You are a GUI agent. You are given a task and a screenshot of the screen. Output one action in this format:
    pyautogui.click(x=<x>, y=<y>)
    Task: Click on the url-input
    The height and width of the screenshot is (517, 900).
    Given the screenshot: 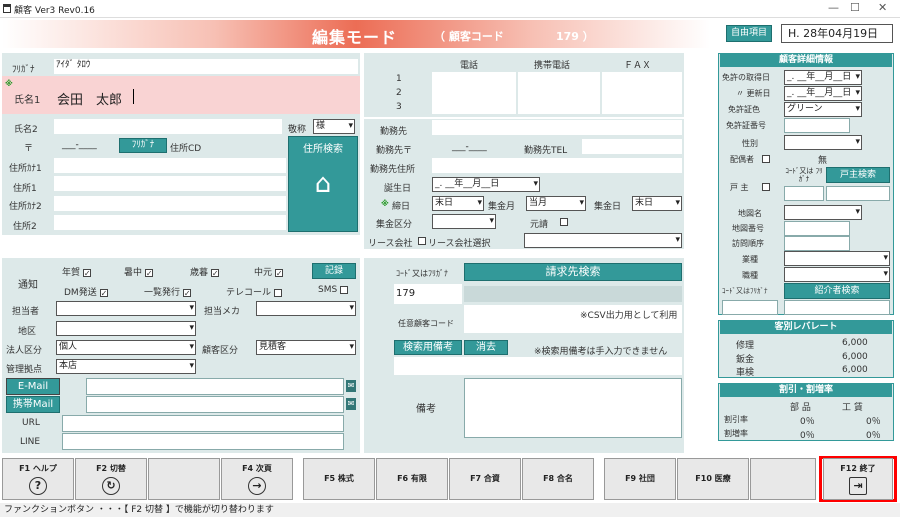 What is the action you would take?
    pyautogui.click(x=203, y=423)
    